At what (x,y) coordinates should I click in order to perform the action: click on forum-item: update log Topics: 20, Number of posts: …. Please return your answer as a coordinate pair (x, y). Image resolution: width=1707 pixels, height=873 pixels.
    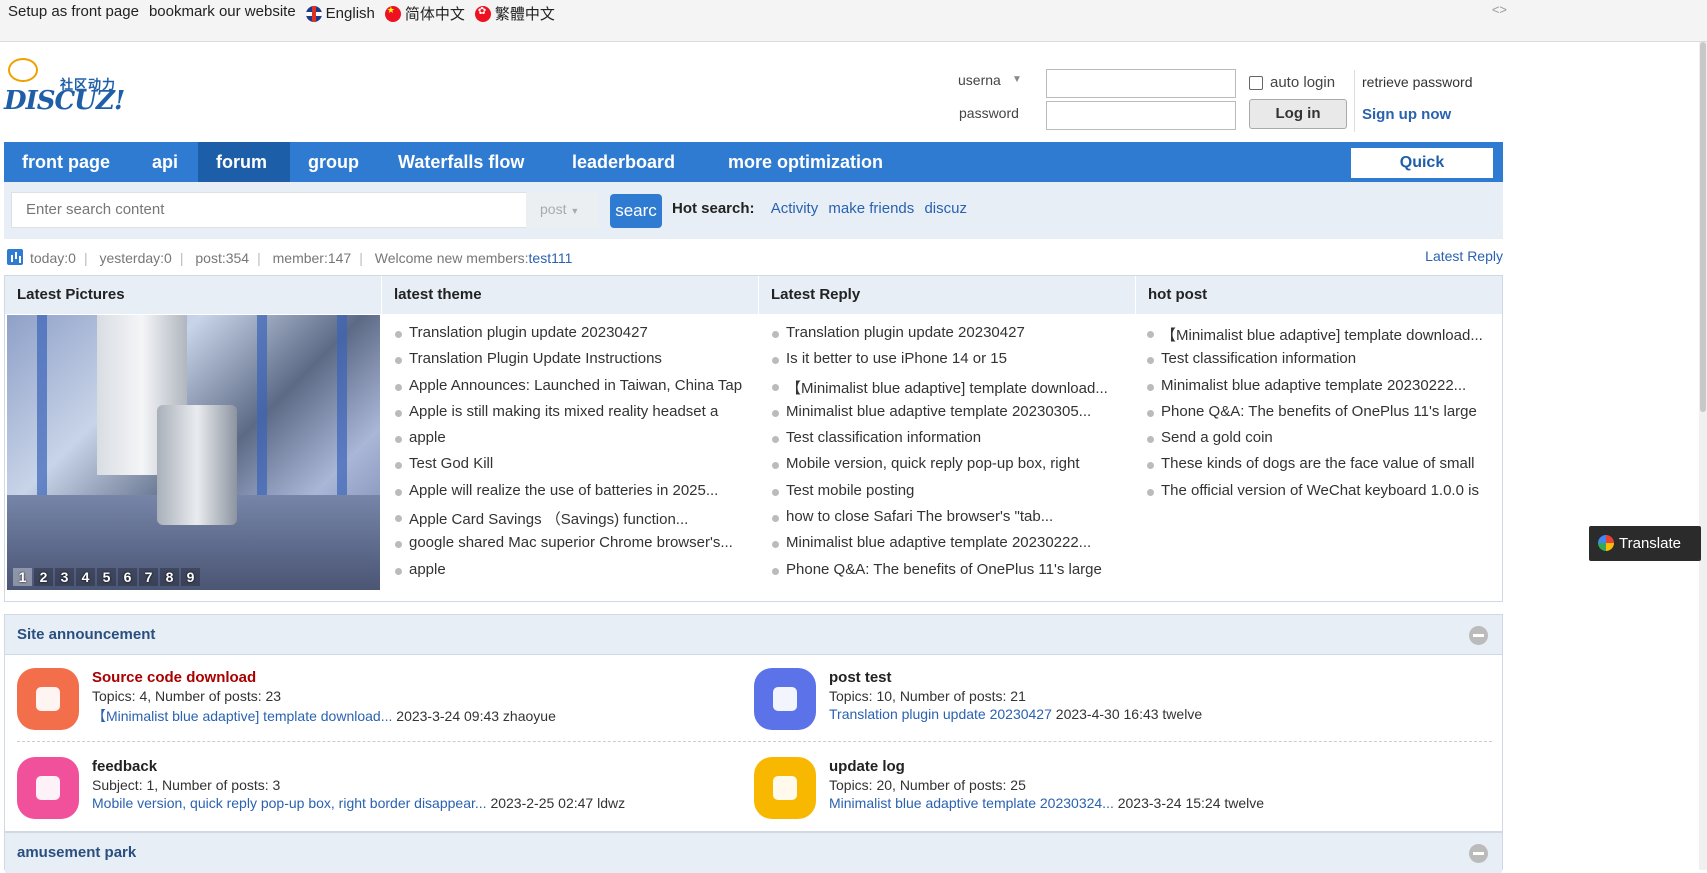
    Looking at the image, I should click on (1092, 786).